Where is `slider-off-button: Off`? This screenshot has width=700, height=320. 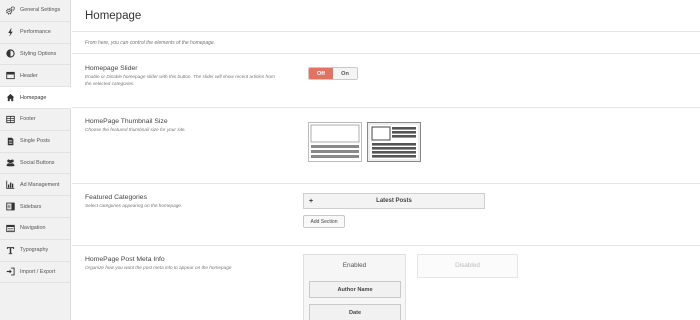 slider-off-button: Off is located at coordinates (321, 73).